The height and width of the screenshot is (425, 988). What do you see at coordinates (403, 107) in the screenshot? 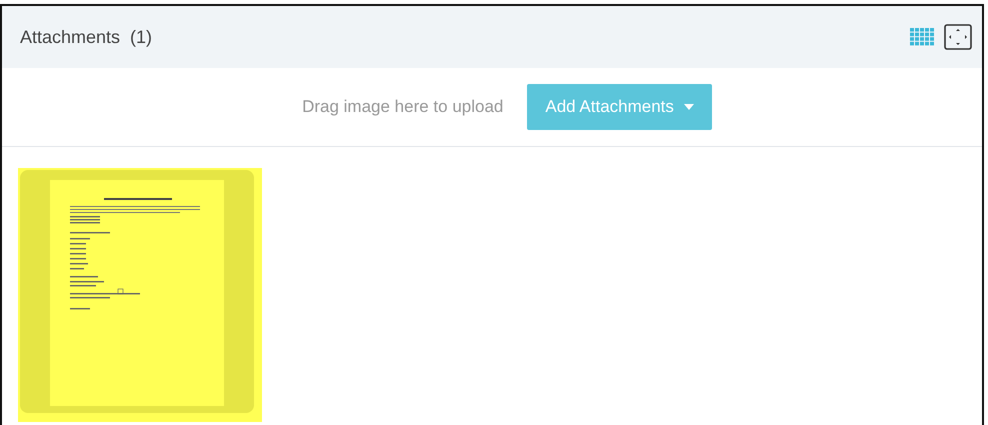
I see `upload-hint: Drag image here to upload` at bounding box center [403, 107].